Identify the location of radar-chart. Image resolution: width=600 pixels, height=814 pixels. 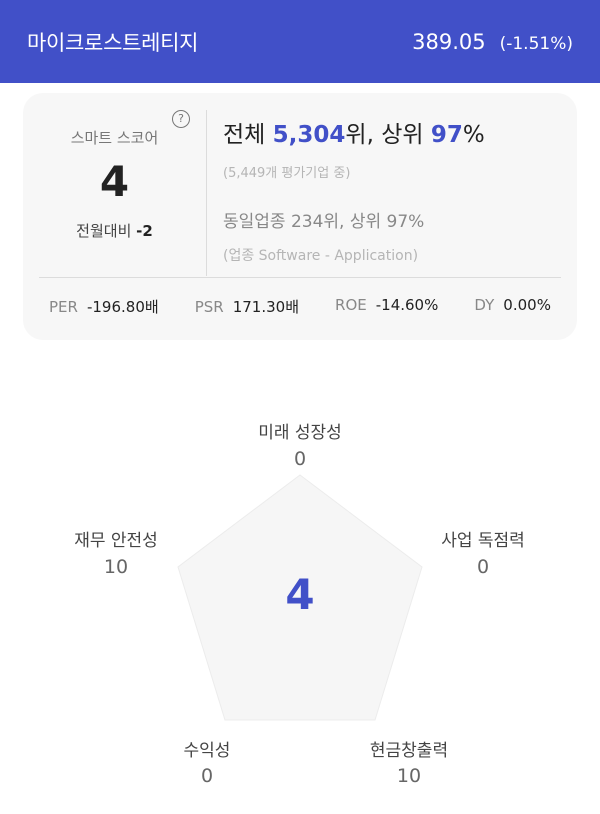
(300, 597).